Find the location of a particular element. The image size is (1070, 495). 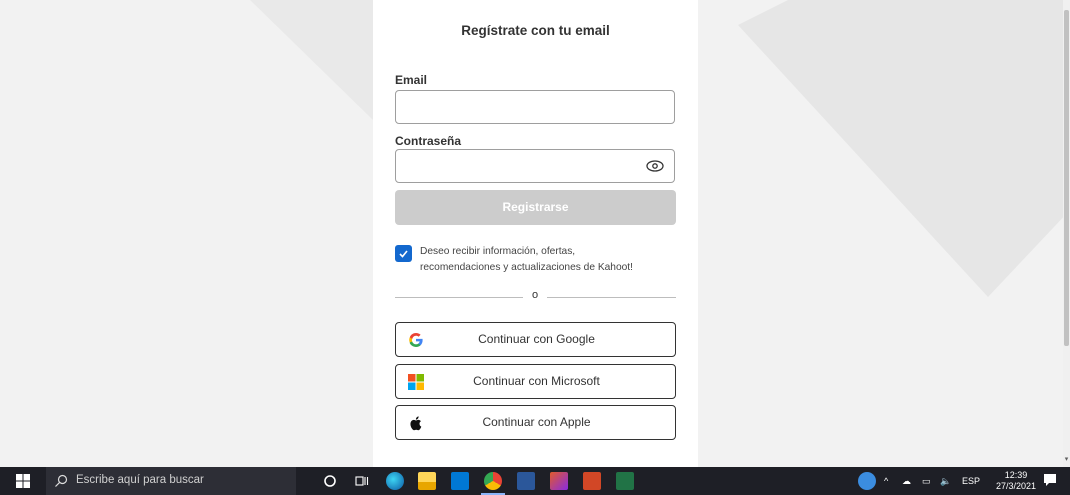

search-icon is located at coordinates (61, 480).